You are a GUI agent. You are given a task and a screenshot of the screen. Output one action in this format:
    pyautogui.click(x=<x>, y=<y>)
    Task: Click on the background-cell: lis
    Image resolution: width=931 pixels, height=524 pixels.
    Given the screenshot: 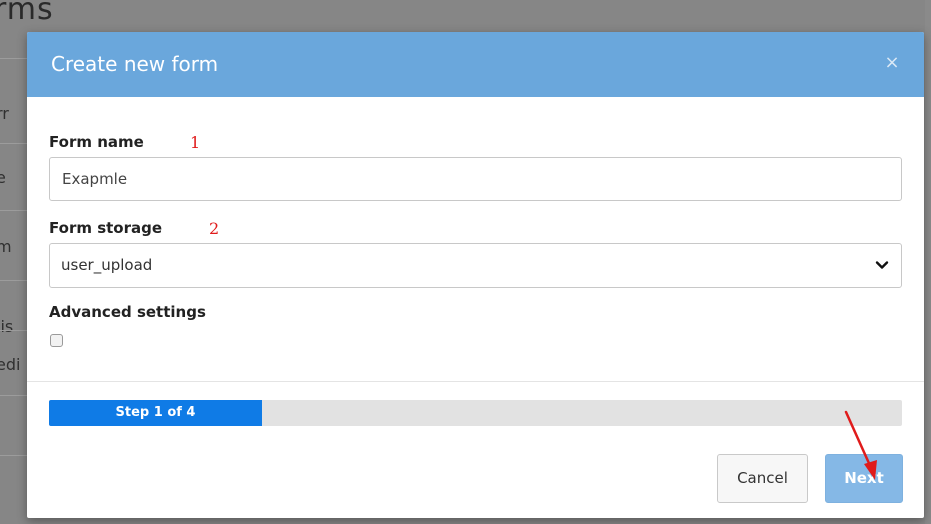 What is the action you would take?
    pyautogui.click(x=7, y=326)
    